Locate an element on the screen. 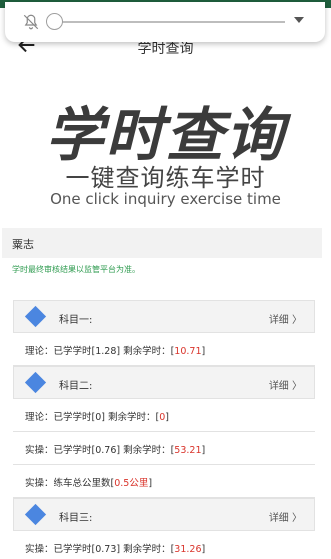  subject-name: 科目一: is located at coordinates (76, 320).